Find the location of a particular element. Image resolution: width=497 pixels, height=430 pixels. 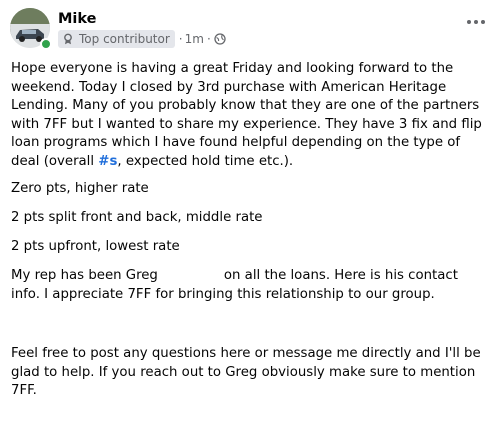

hashtag-link: #s is located at coordinates (107, 161).